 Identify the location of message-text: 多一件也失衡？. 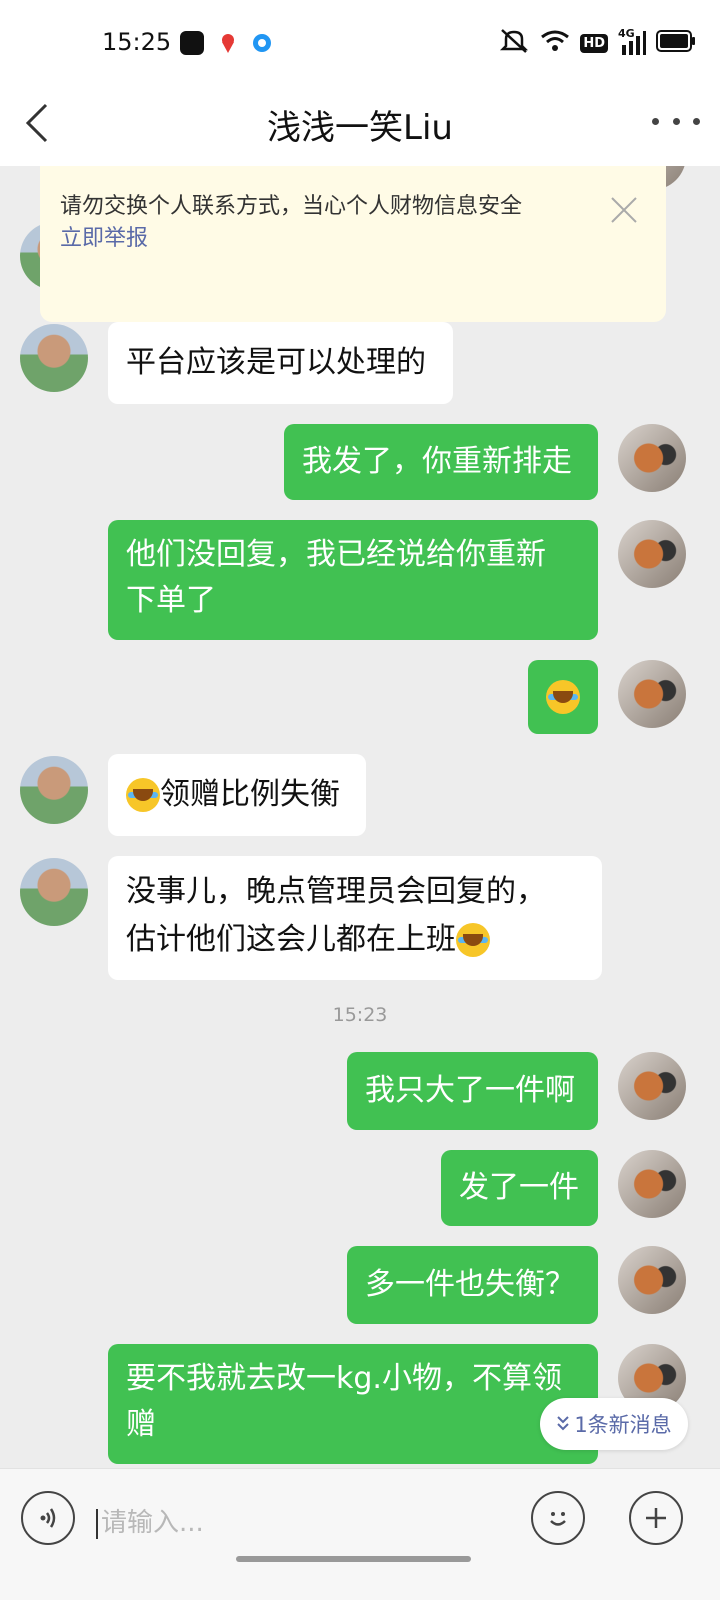
(470, 1284).